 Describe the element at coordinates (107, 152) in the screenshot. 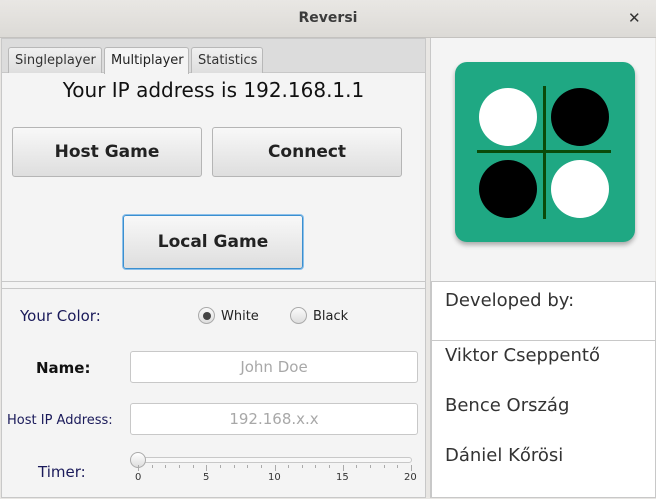

I see `host-game-button: Host Game` at that location.